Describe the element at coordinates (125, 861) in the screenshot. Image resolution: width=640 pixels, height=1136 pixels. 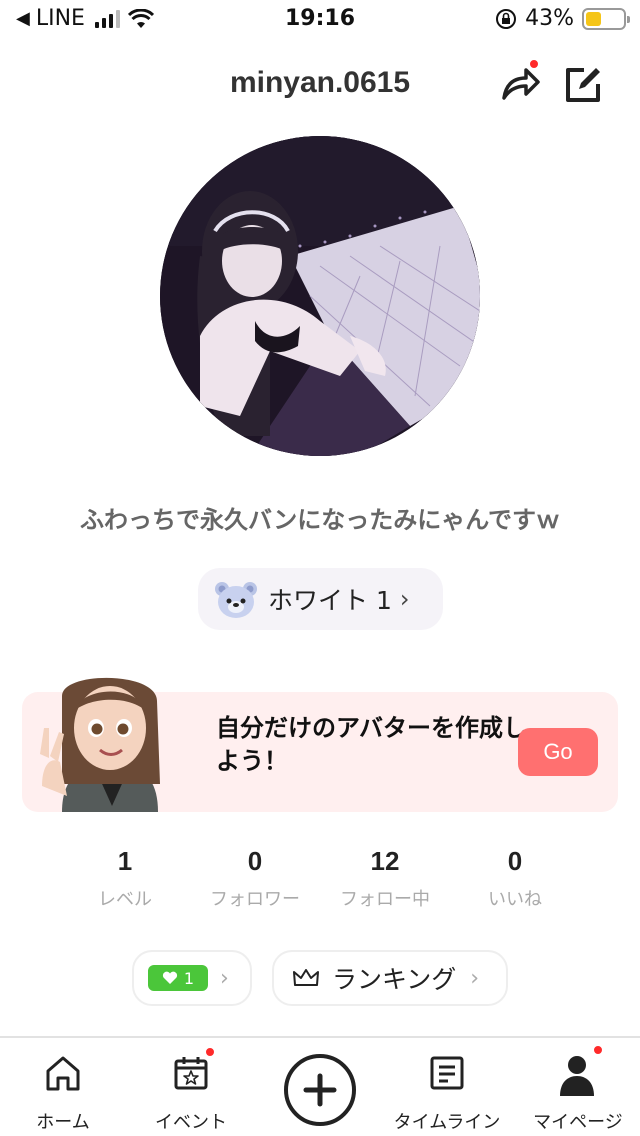
I see `stat-value: 1` at that location.